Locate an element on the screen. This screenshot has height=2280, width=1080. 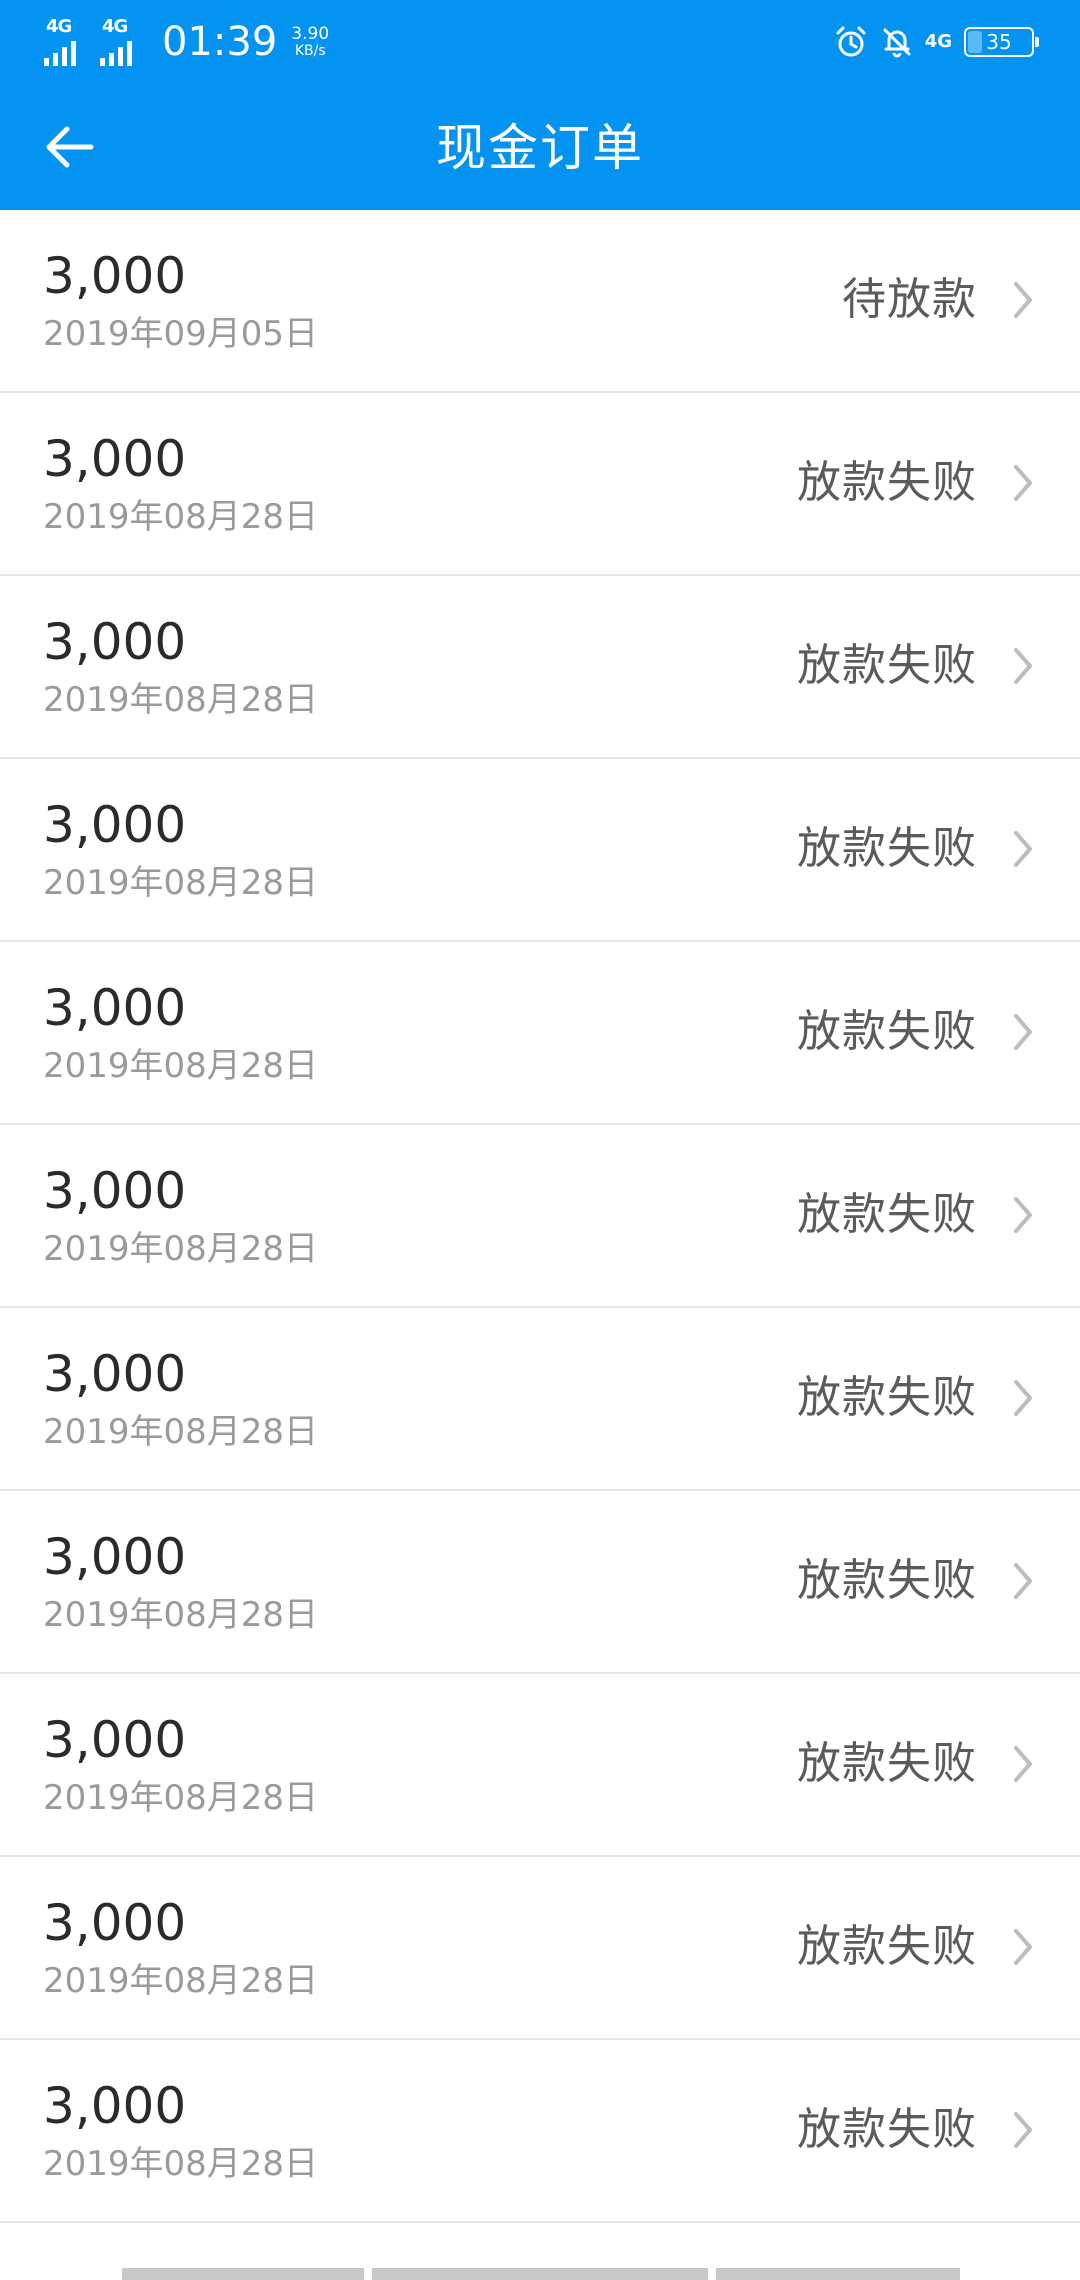
network-speed: 3.90 KB/s is located at coordinates (310, 41).